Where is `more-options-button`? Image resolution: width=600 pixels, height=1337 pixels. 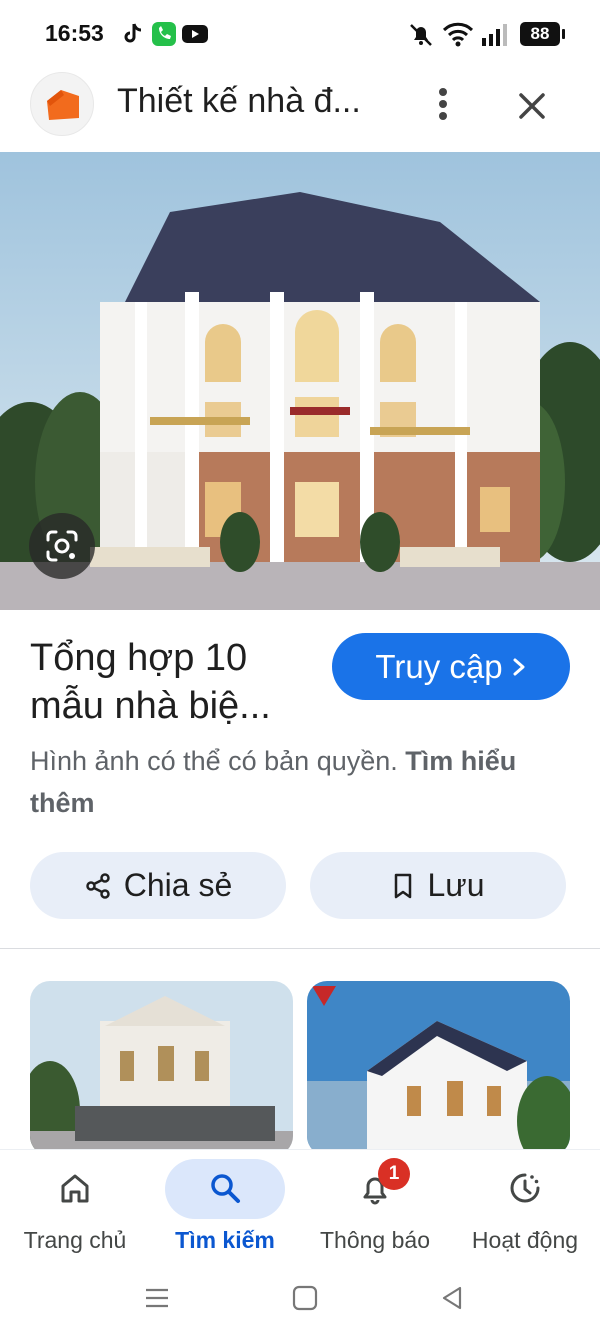 more-options-button is located at coordinates (443, 104).